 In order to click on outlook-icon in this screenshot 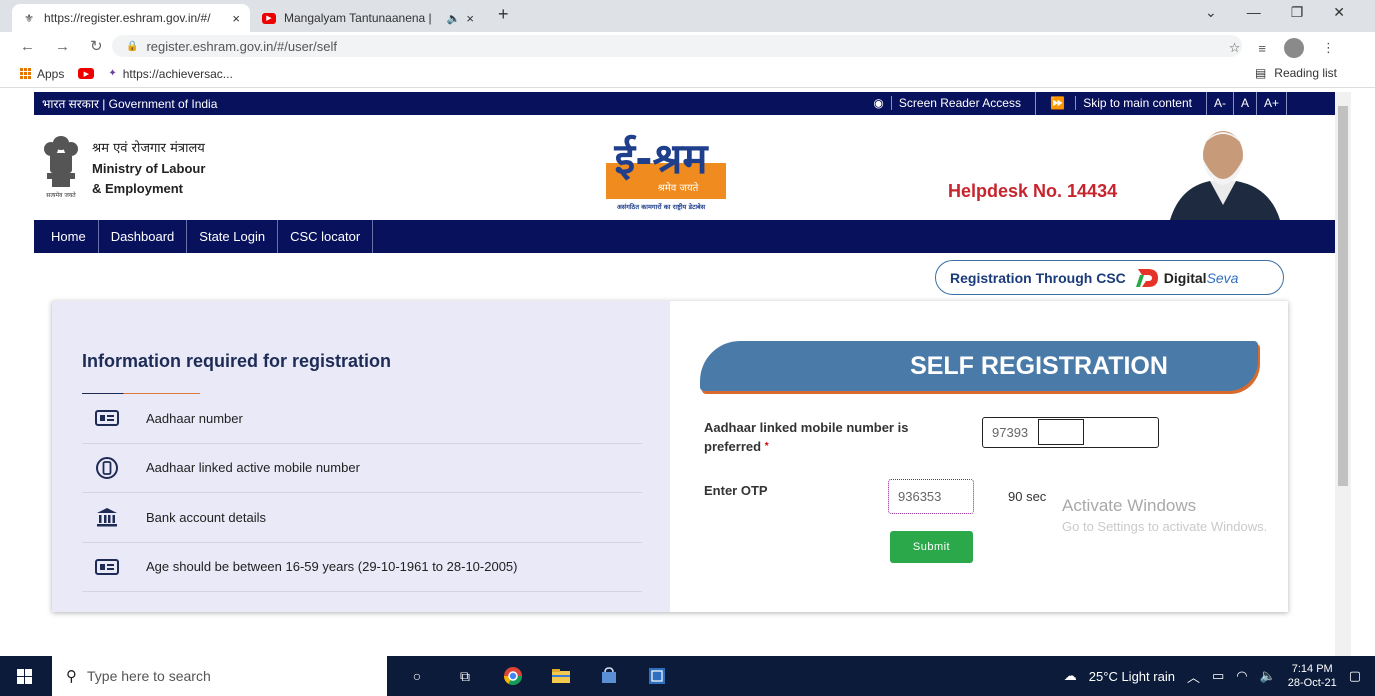, I will do `click(657, 676)`.